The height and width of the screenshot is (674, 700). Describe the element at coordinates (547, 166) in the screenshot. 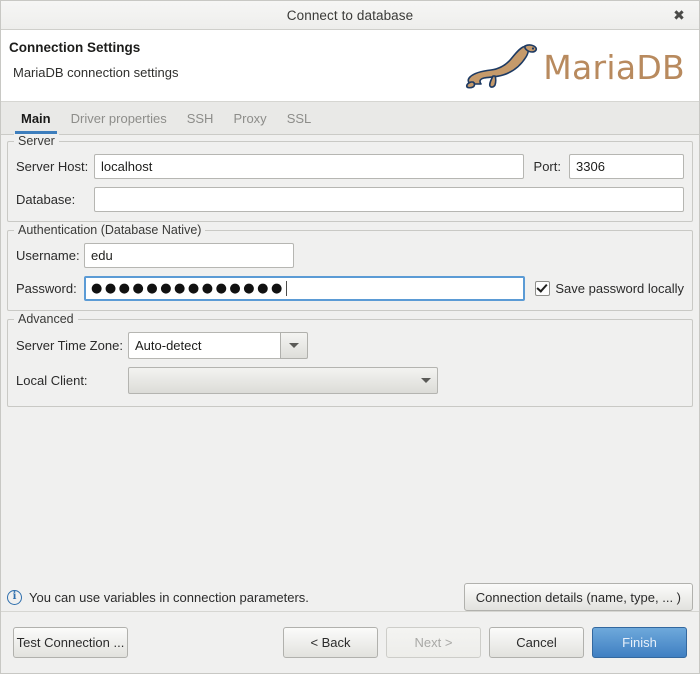

I see `port-label: Port:` at that location.